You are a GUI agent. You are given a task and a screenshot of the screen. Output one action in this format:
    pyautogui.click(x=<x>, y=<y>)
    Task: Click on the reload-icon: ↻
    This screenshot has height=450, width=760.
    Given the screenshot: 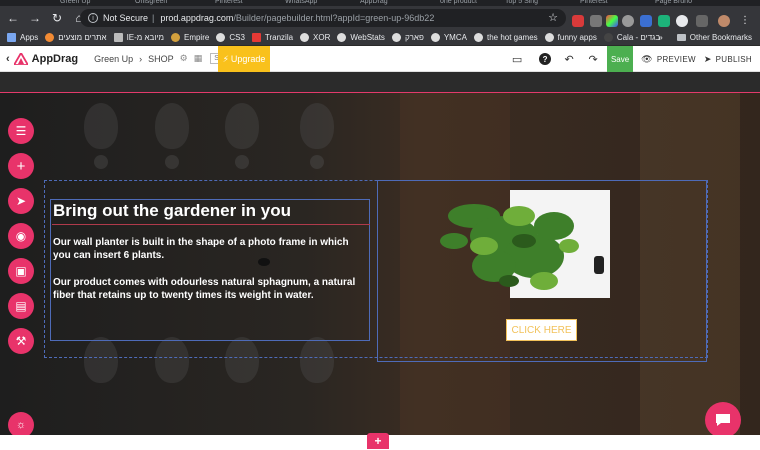 What is the action you would take?
    pyautogui.click(x=57, y=18)
    